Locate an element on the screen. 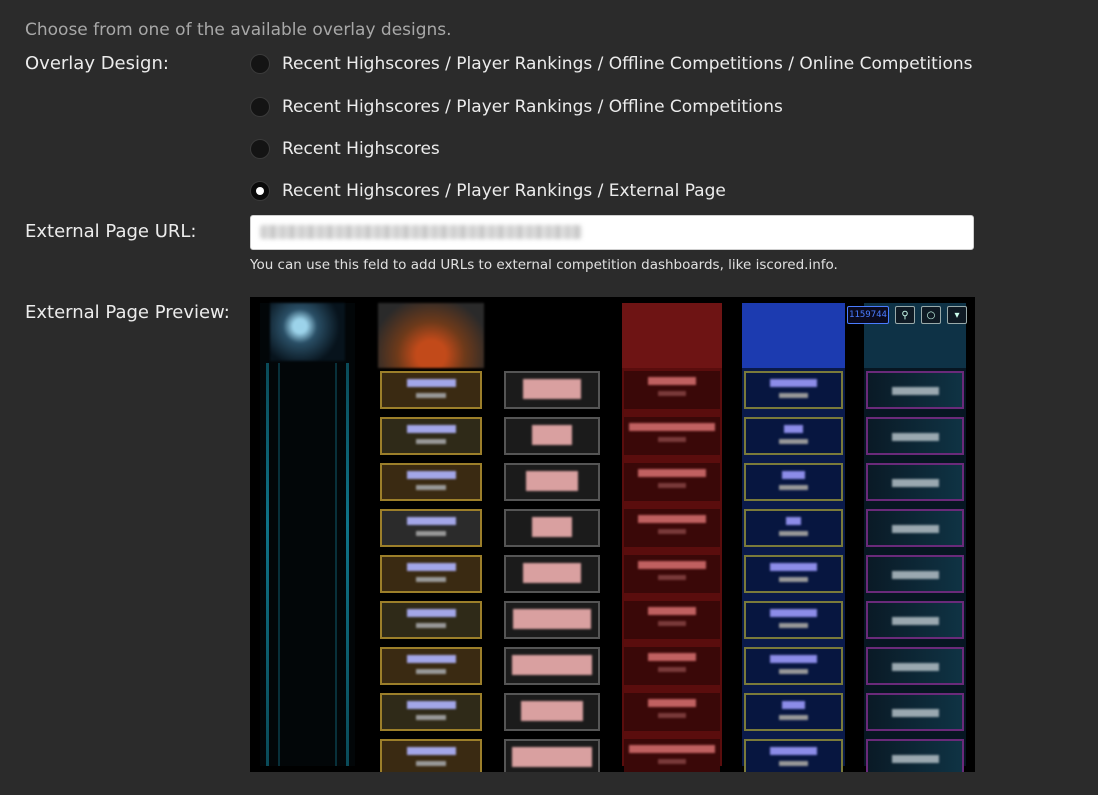  preview-toolbar: 1159744 ⚲ ○ ▾ is located at coordinates (907, 315).